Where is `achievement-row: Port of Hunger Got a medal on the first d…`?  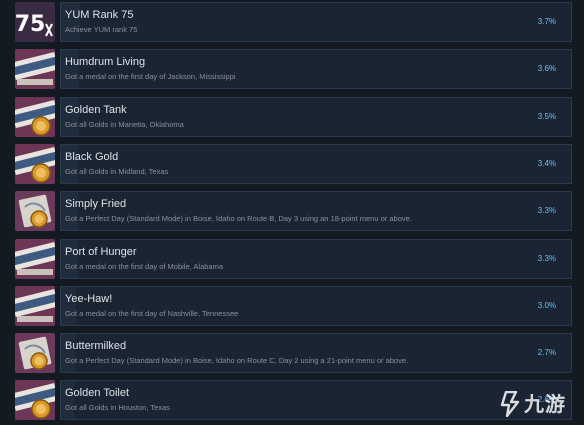 achievement-row: Port of Hunger Got a medal on the first d… is located at coordinates (292, 260).